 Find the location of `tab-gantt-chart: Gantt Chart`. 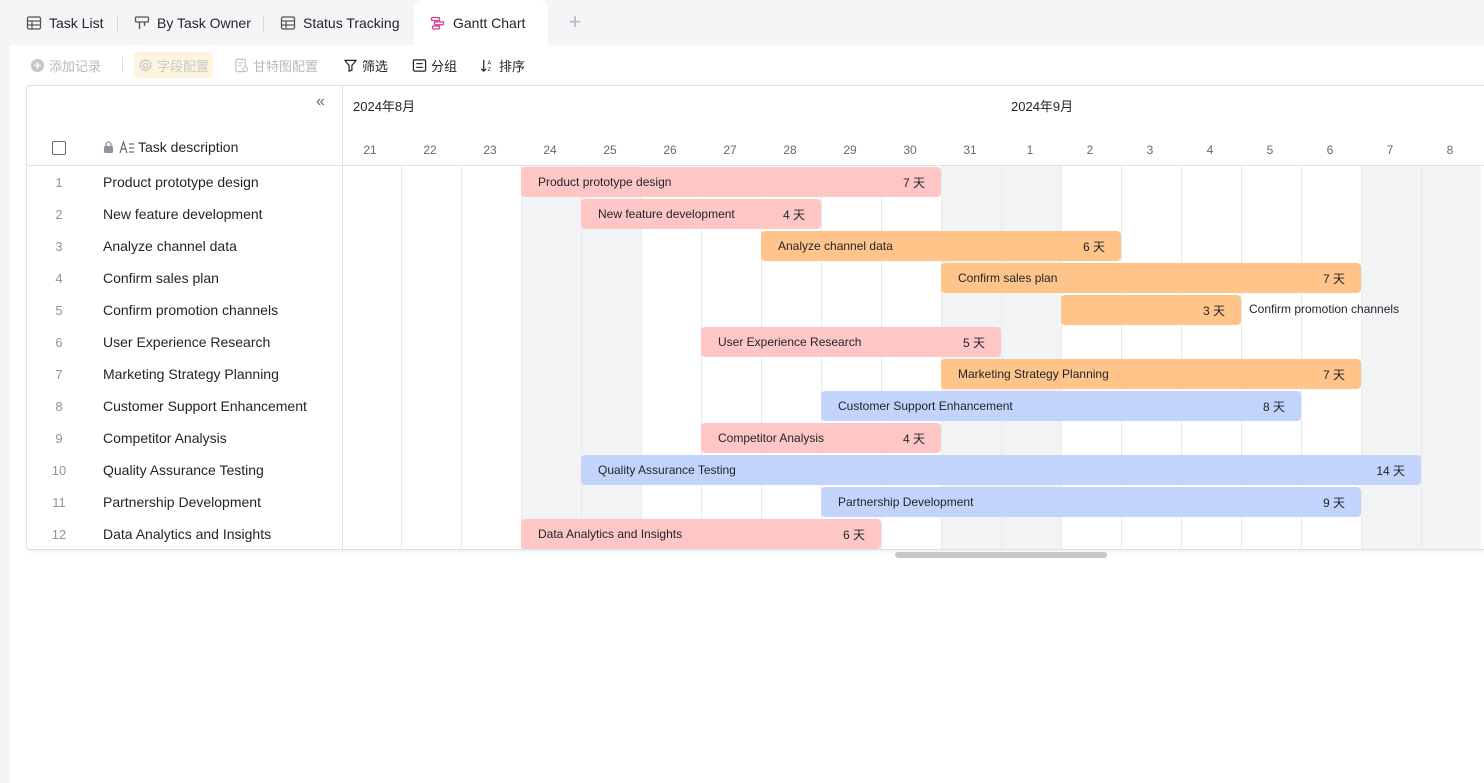

tab-gantt-chart: Gantt Chart is located at coordinates (481, 22).